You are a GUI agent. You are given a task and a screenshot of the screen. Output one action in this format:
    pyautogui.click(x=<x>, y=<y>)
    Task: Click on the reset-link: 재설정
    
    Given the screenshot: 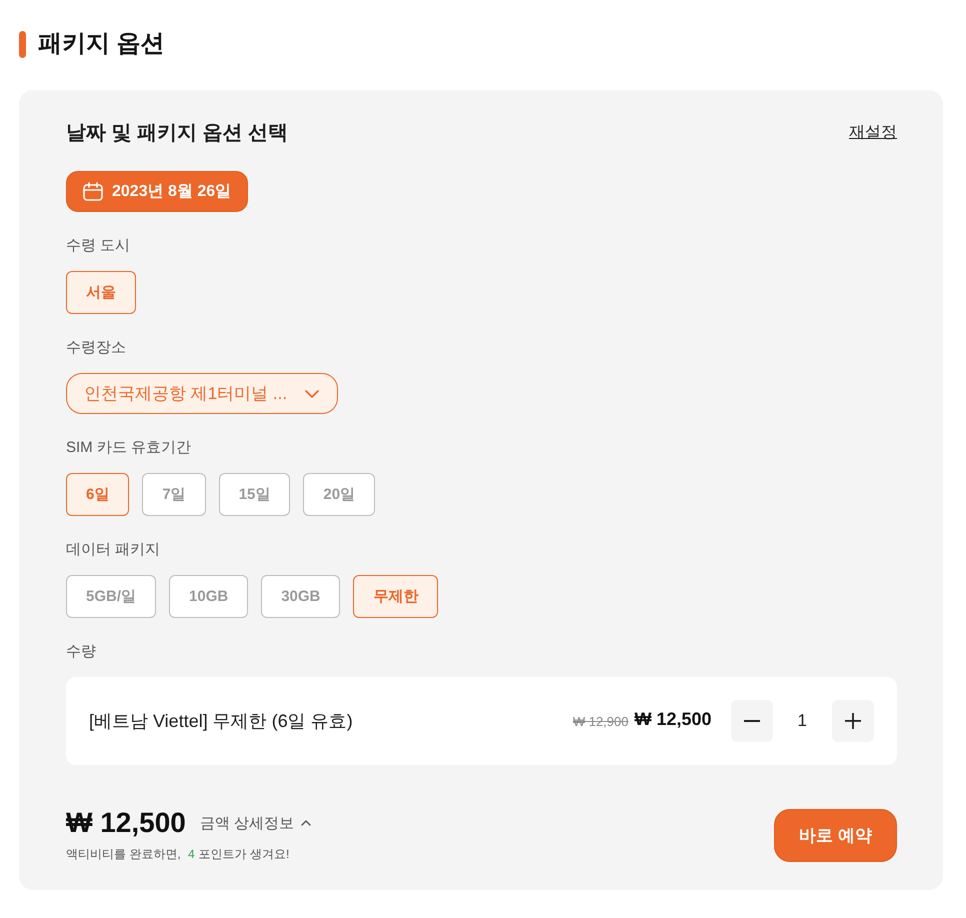 What is the action you would take?
    pyautogui.click(x=873, y=132)
    